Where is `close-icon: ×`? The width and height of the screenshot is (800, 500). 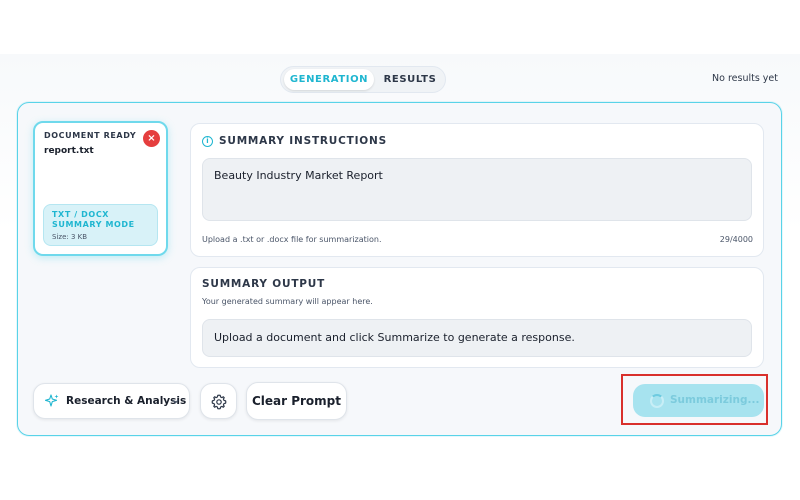
close-icon: × is located at coordinates (151, 138).